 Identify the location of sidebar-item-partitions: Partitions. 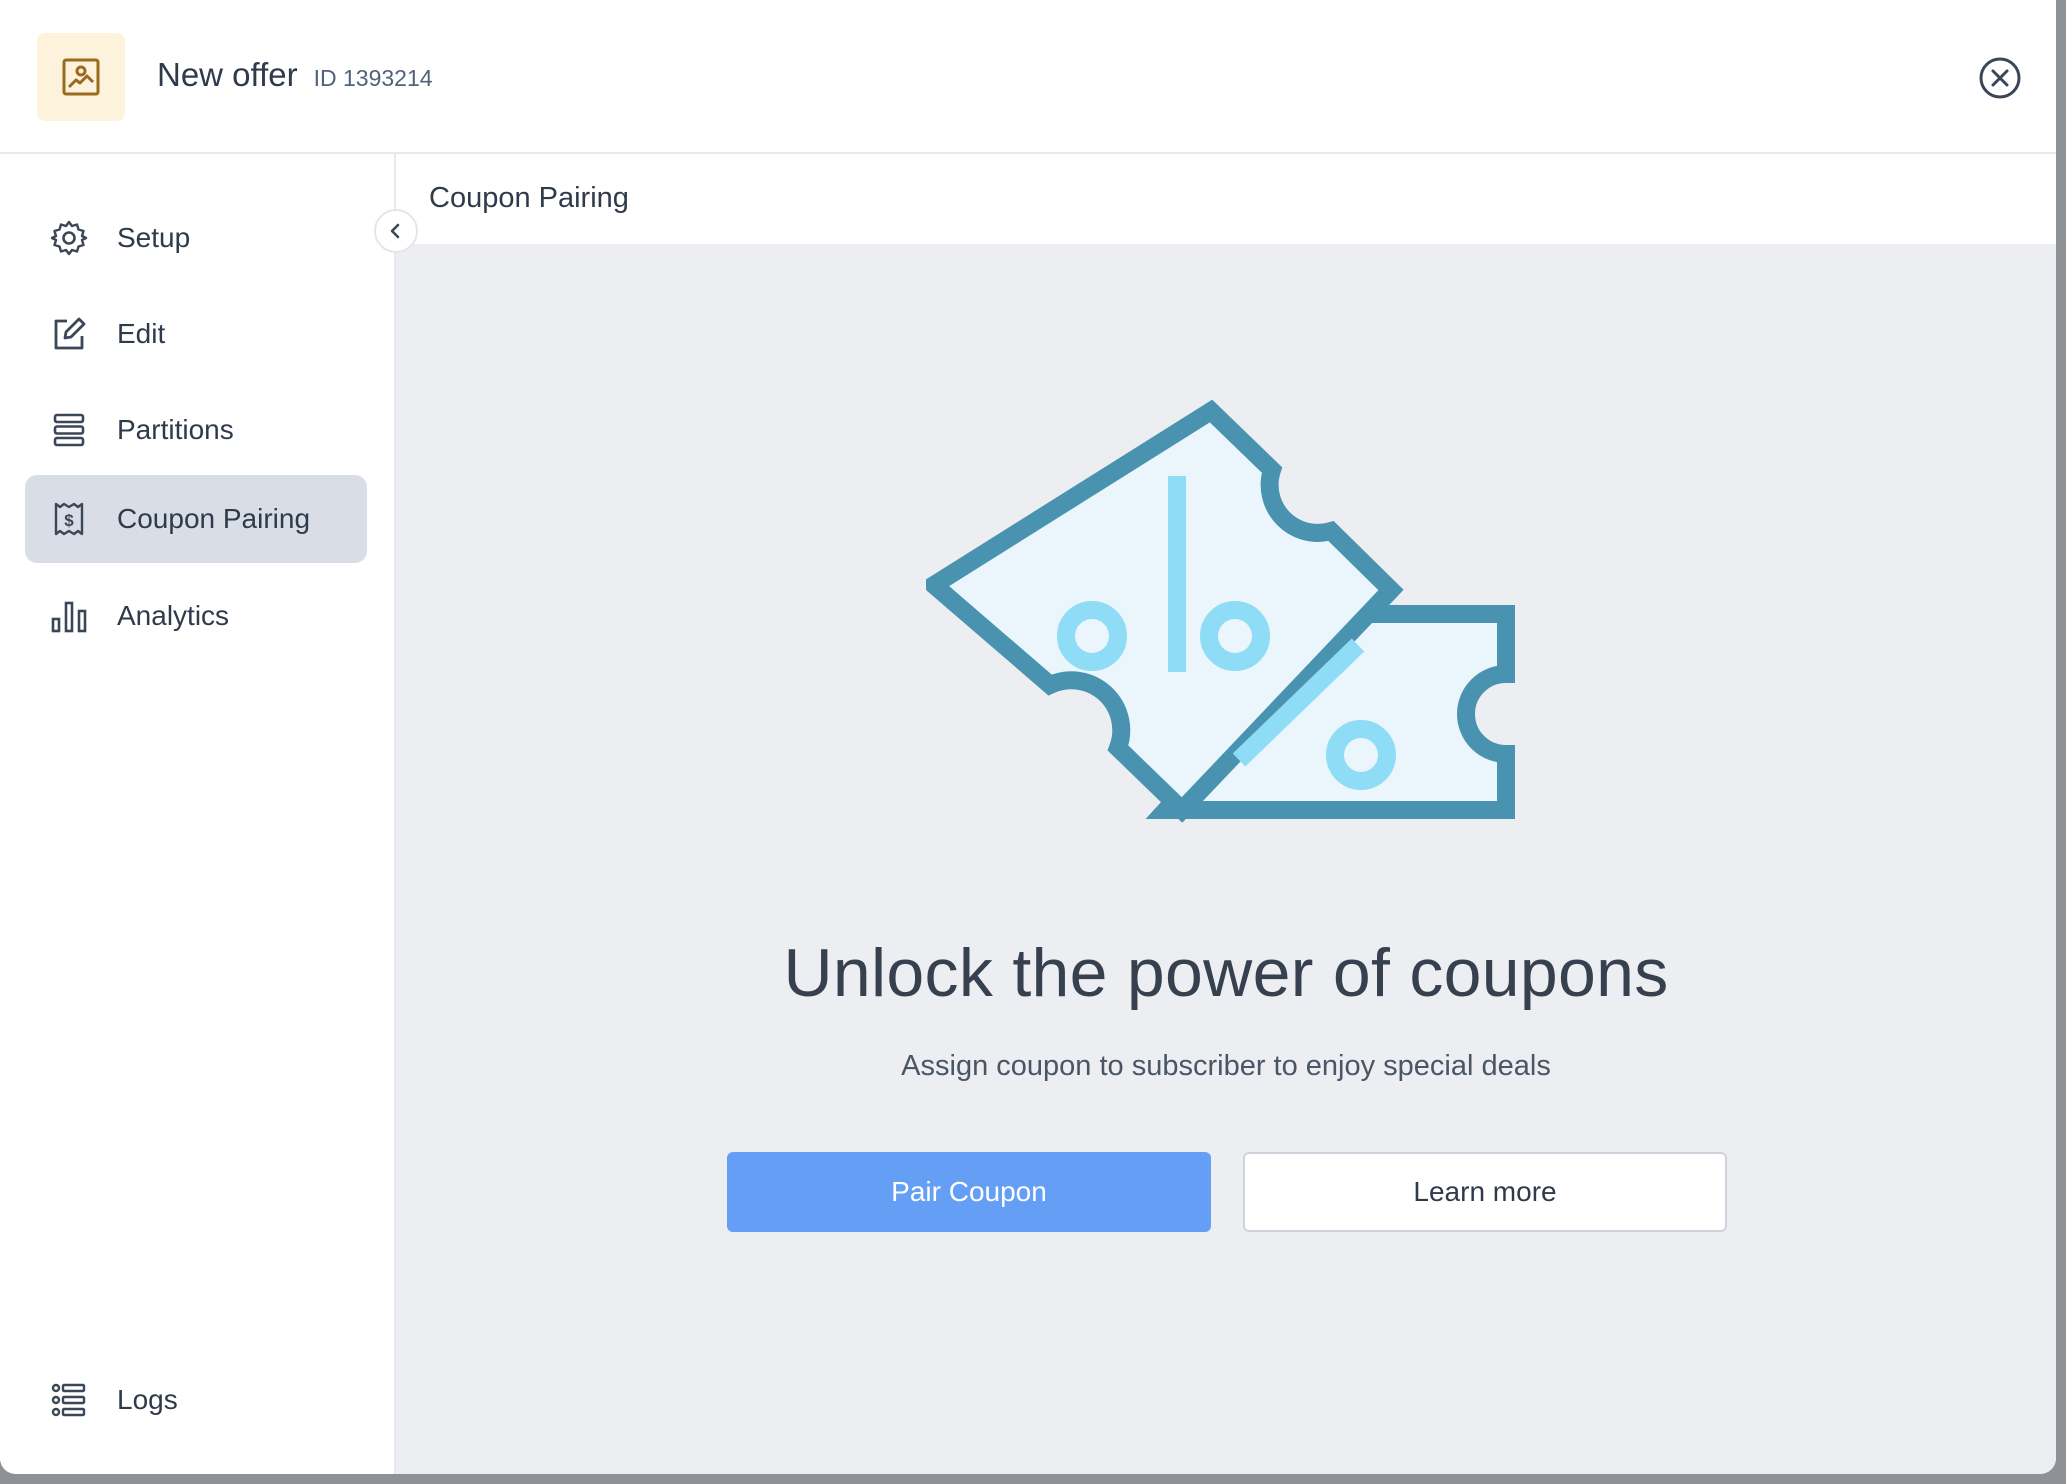
(196, 430).